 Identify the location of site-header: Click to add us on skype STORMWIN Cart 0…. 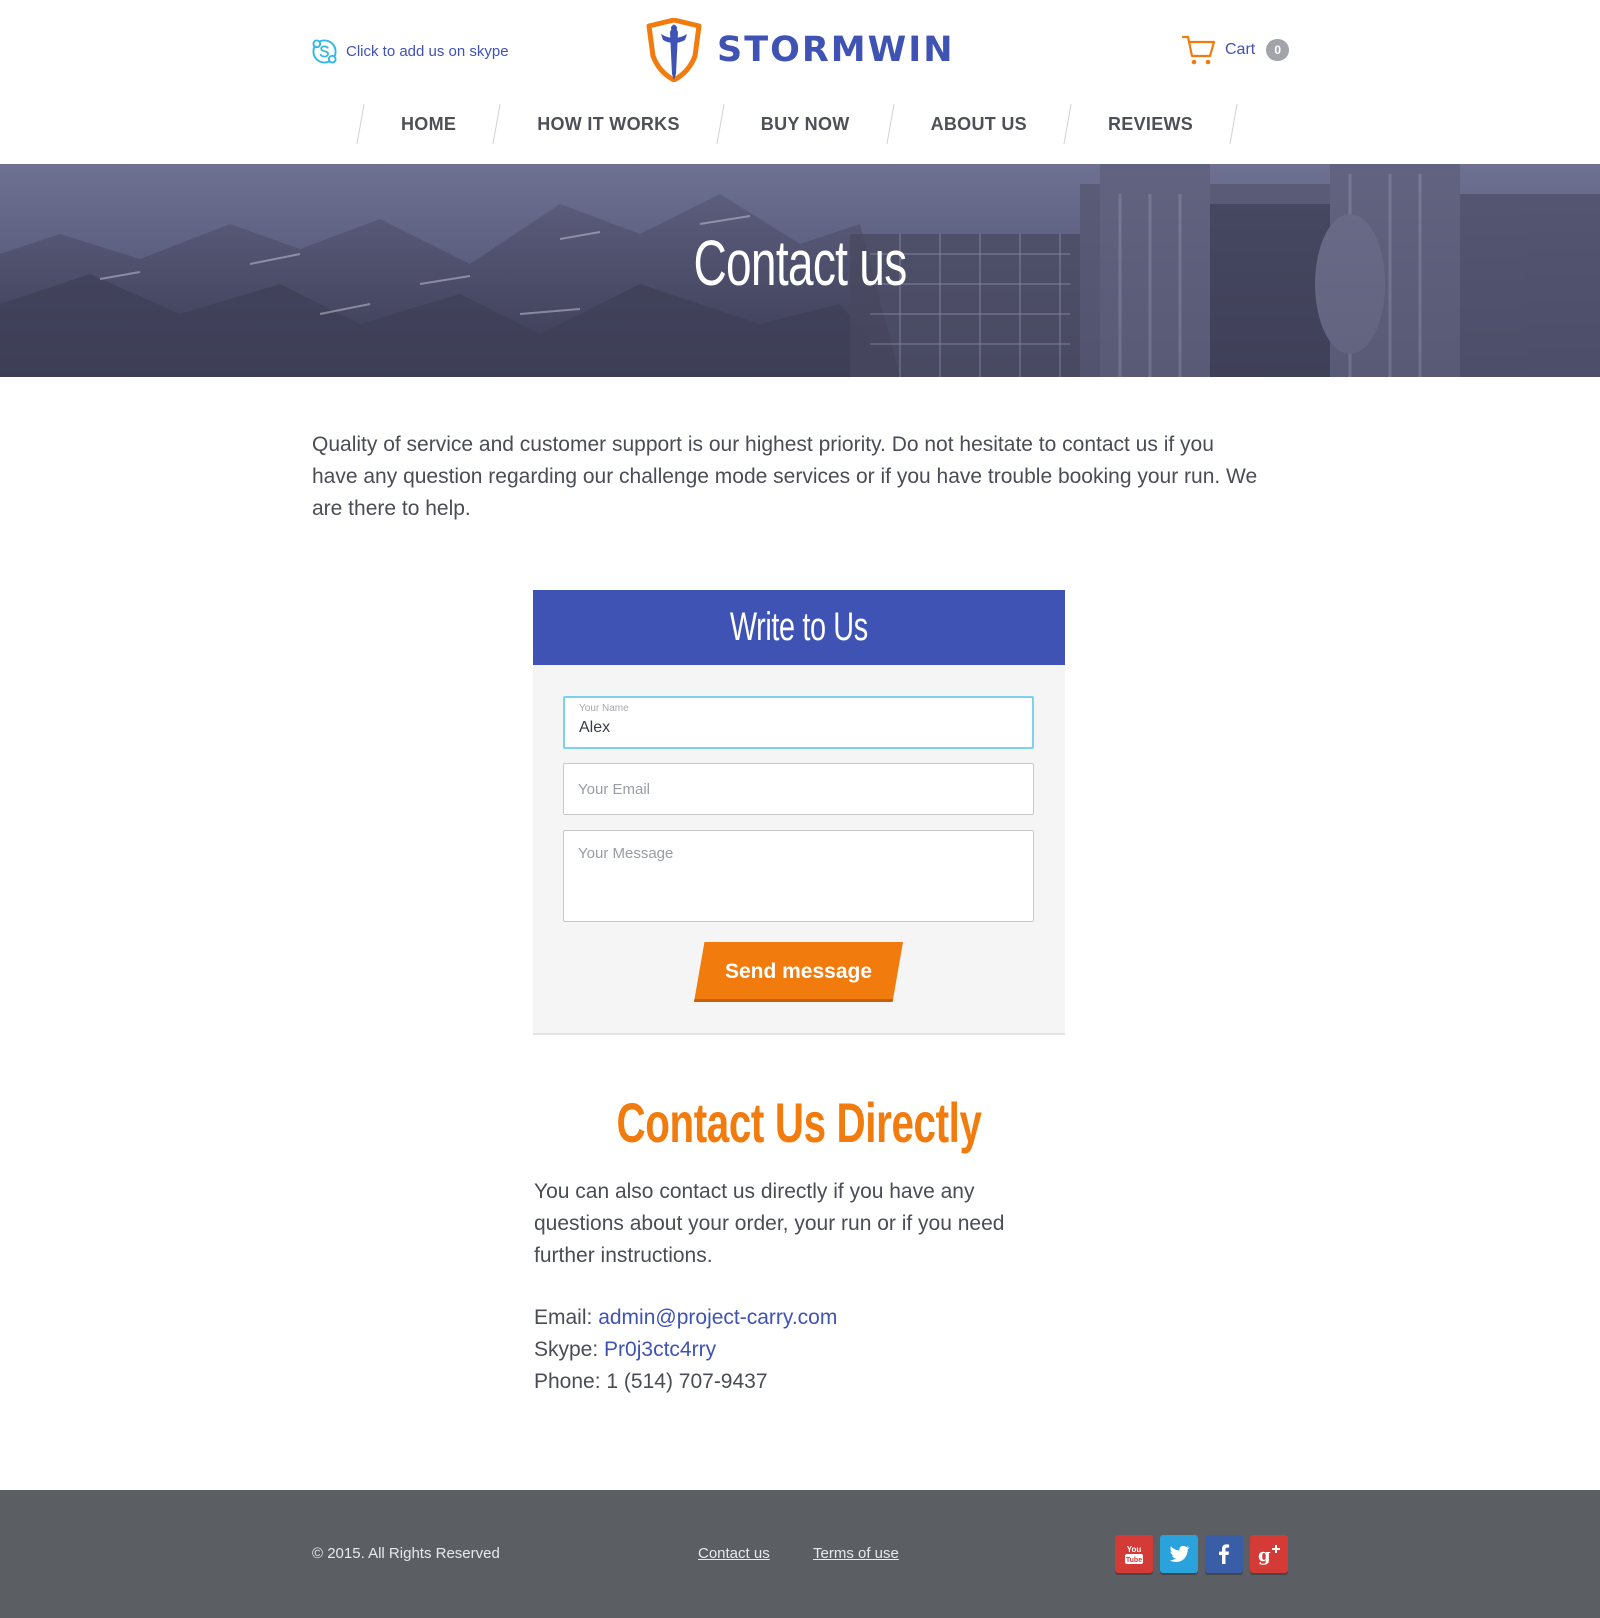
(800, 82).